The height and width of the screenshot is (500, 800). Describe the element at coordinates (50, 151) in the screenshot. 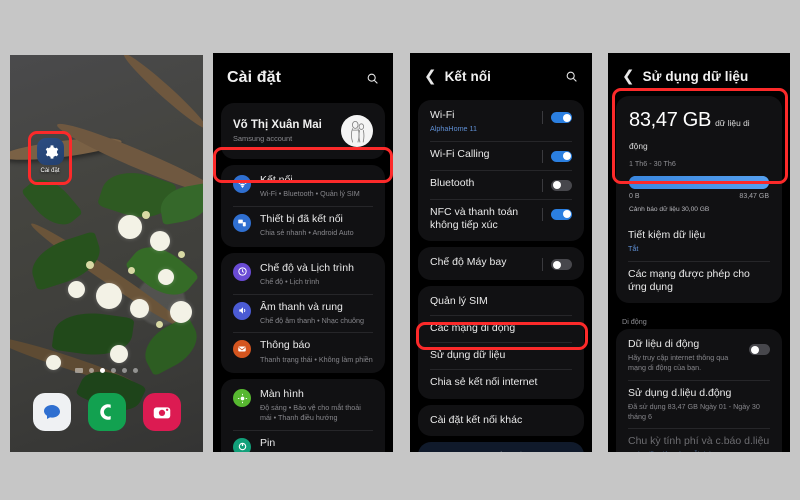

I see `settings-app-icon` at that location.